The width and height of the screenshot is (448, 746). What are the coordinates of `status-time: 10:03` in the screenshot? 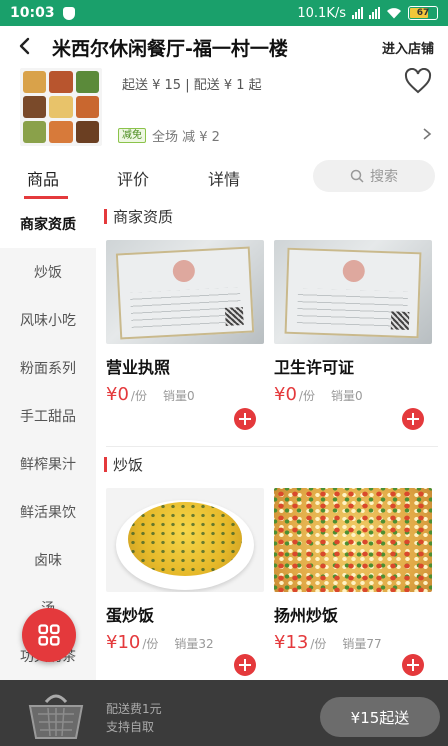 It's located at (32, 13).